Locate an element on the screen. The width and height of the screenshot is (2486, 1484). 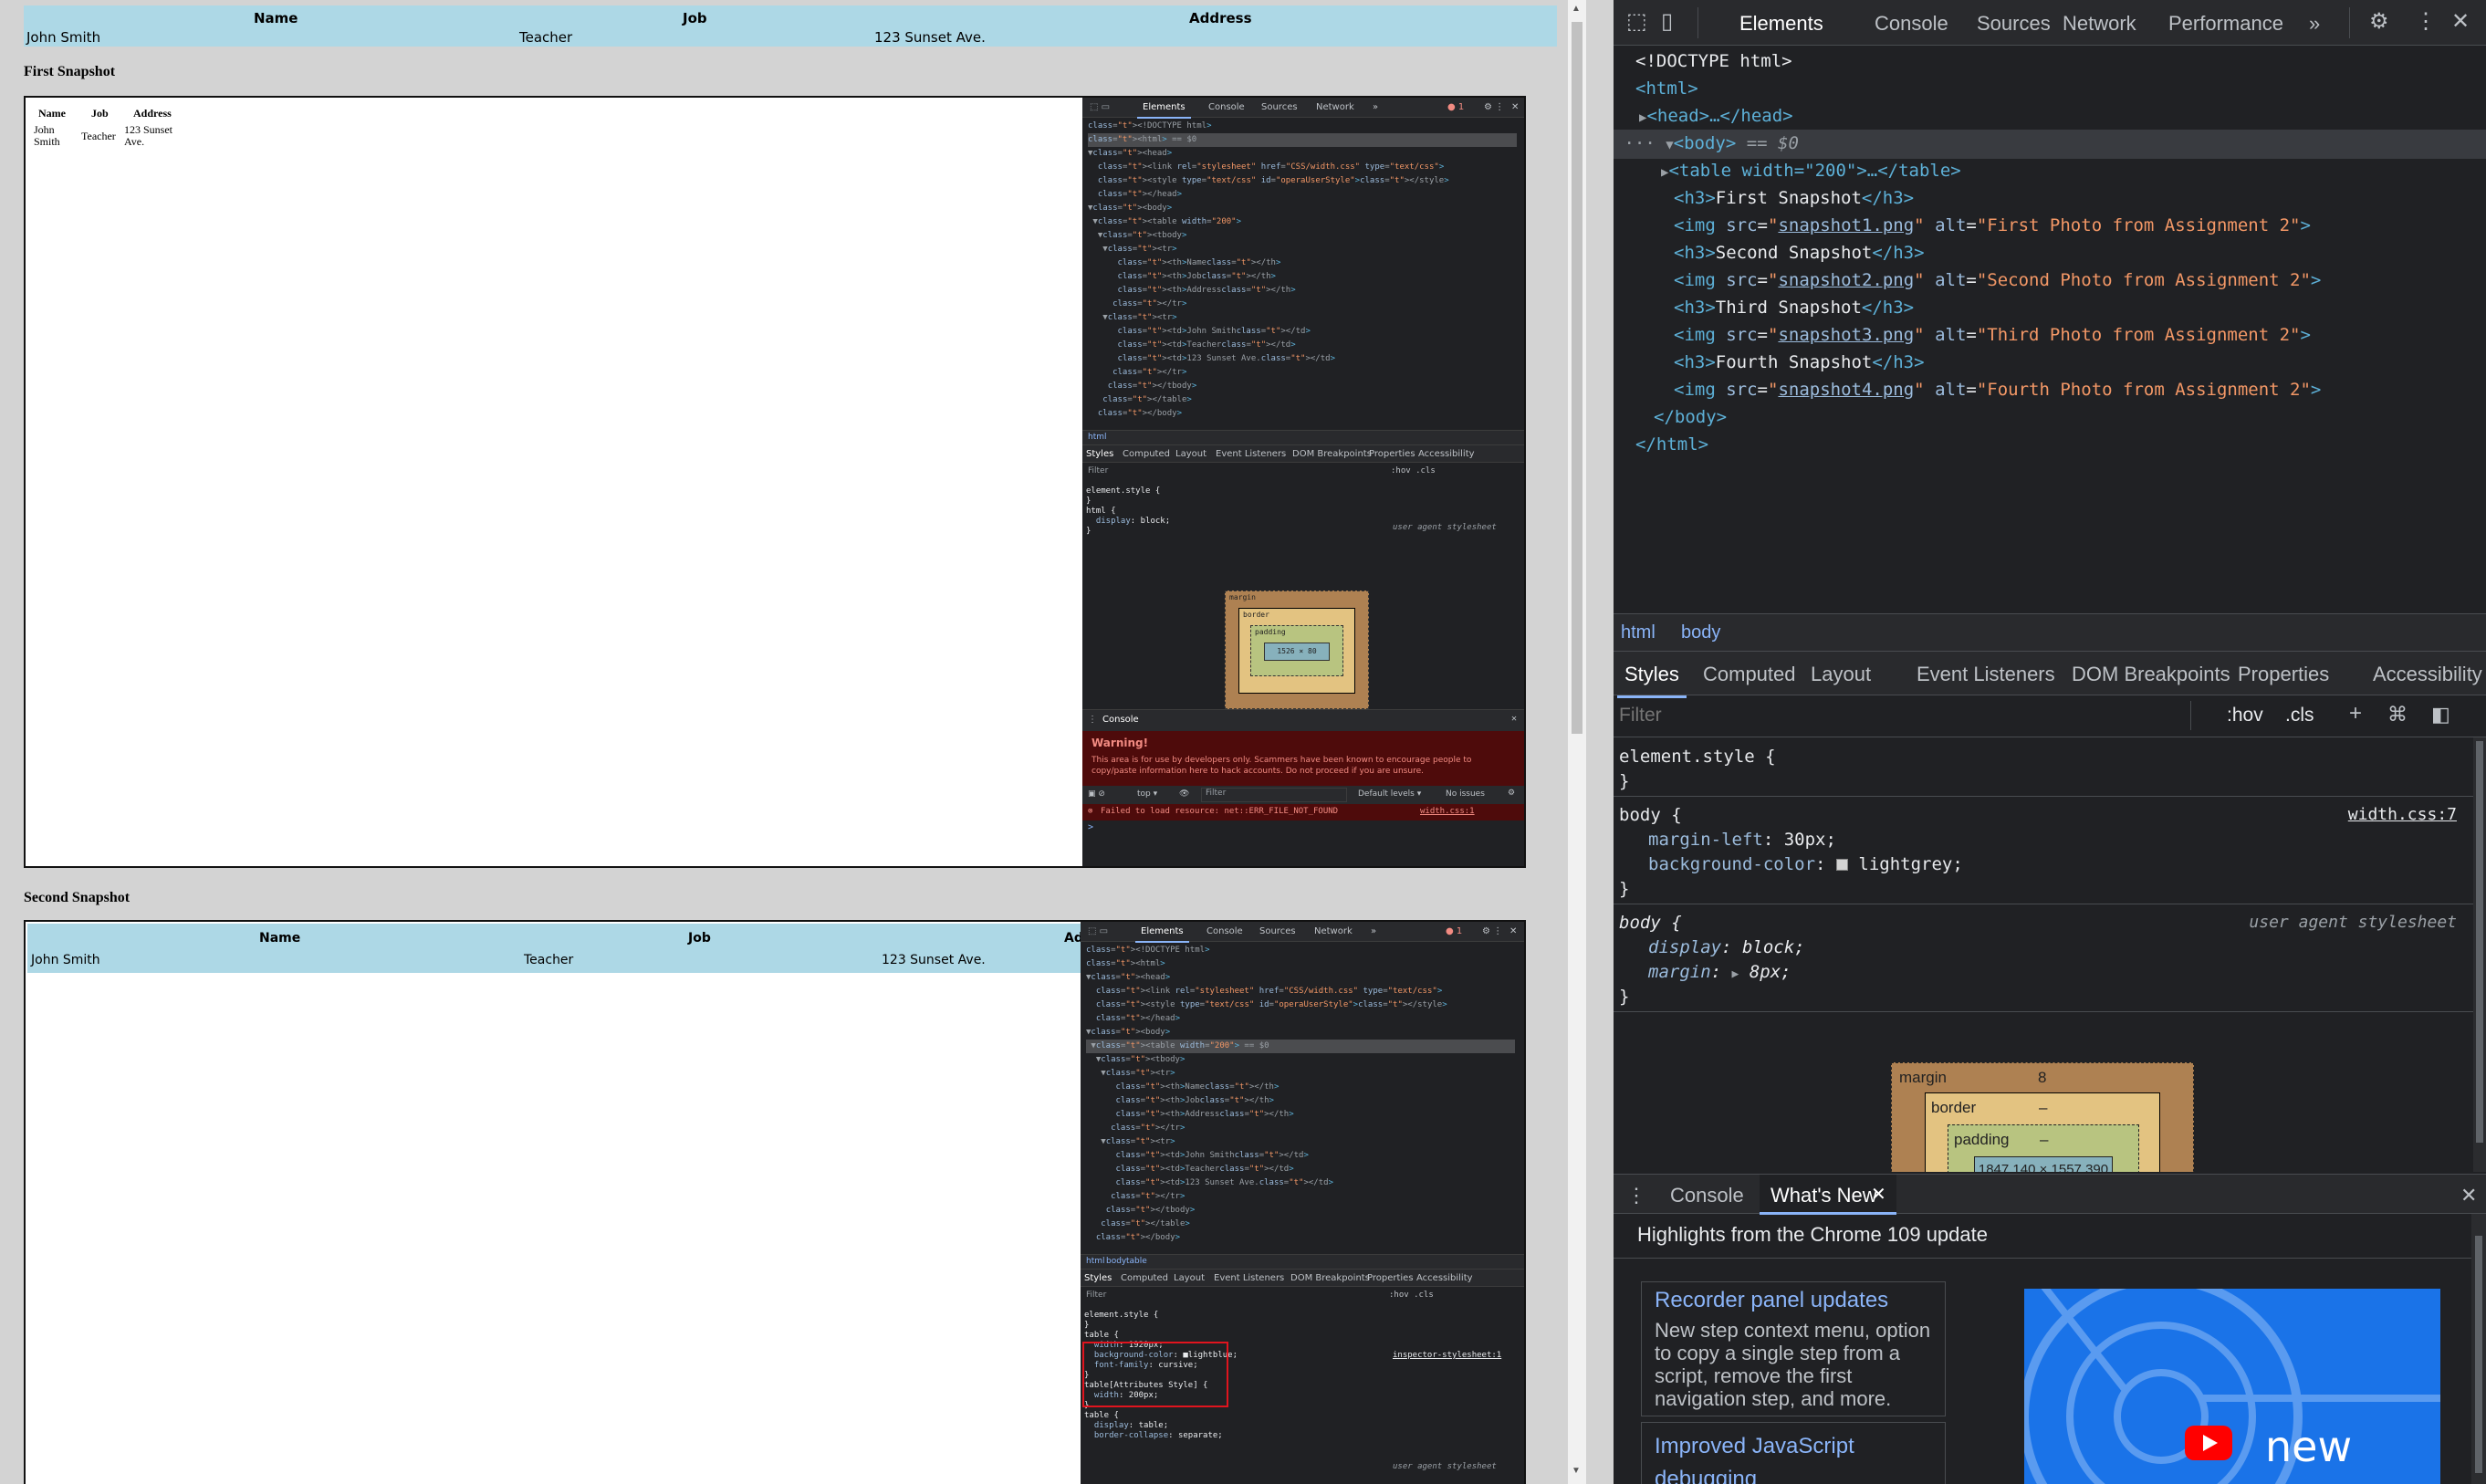
tab-network: Network is located at coordinates (2099, 24).